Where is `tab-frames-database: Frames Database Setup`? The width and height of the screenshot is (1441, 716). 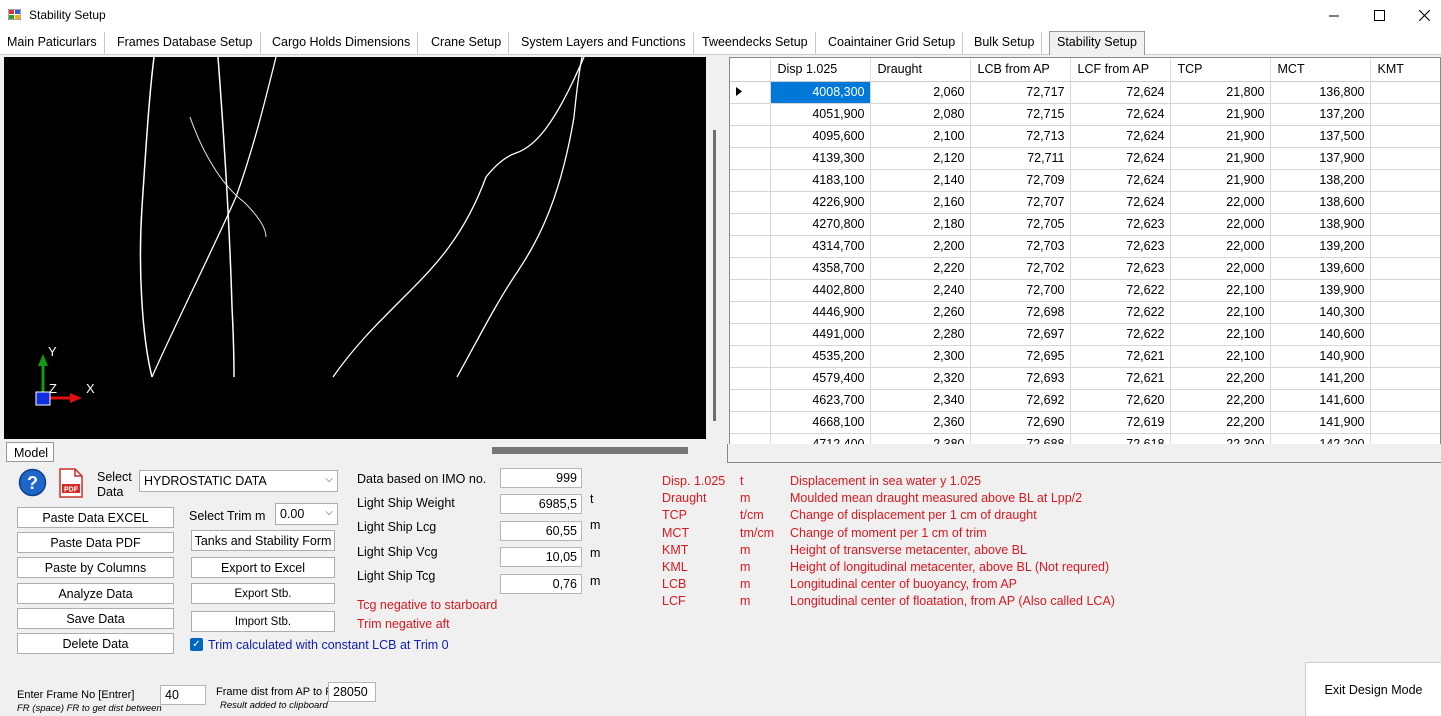
tab-frames-database: Frames Database Setup is located at coordinates (185, 43).